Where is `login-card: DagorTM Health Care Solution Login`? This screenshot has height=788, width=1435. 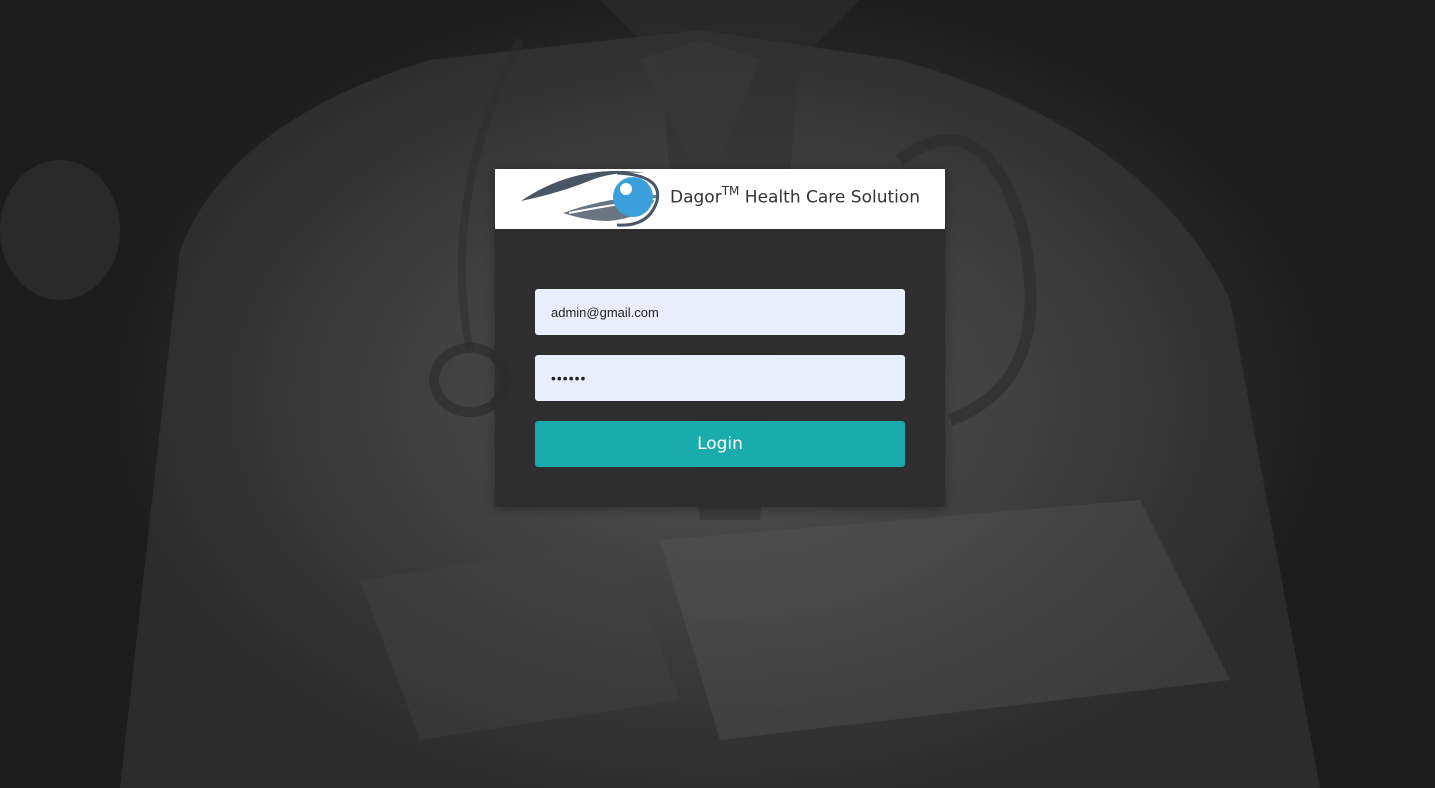
login-card: DagorTM Health Care Solution Login is located at coordinates (720, 338).